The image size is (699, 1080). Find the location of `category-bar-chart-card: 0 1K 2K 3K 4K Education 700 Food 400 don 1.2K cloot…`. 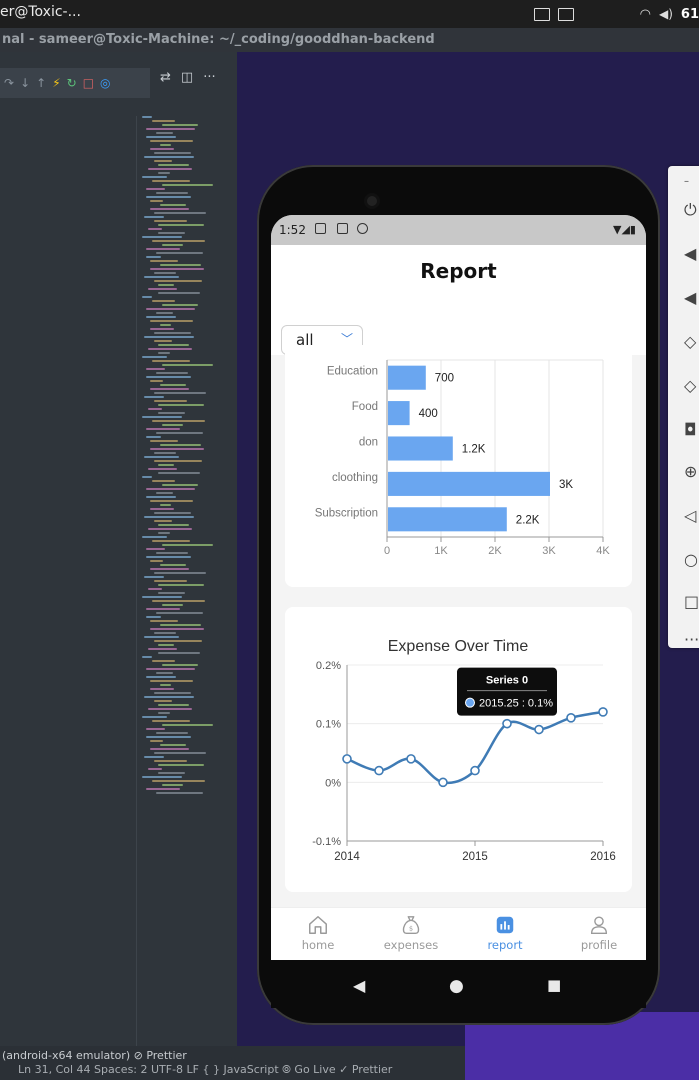

category-bar-chart-card: 0 1K 2K 3K 4K Education 700 Food 400 don 1.2K cloot… is located at coordinates (458, 466).